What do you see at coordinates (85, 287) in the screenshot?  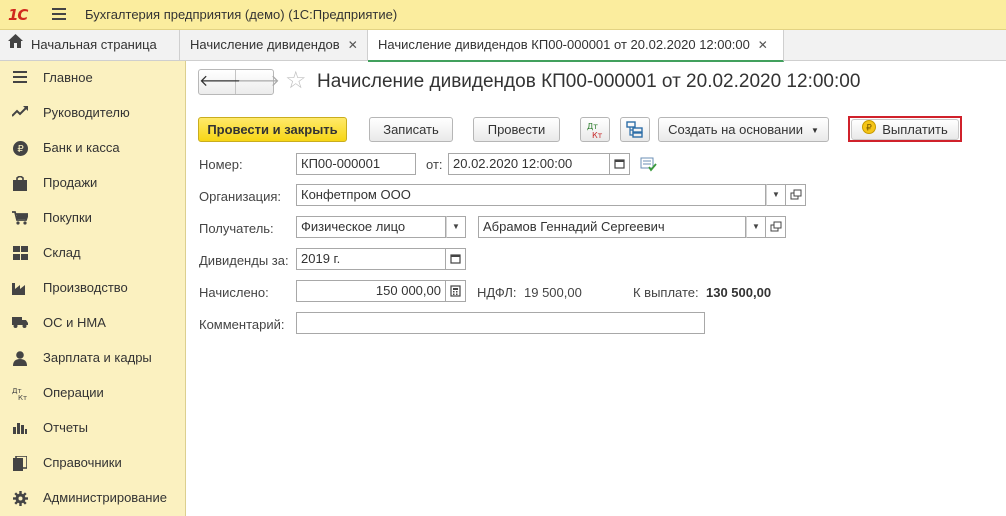 I see `sidebar-item-label: Производство` at bounding box center [85, 287].